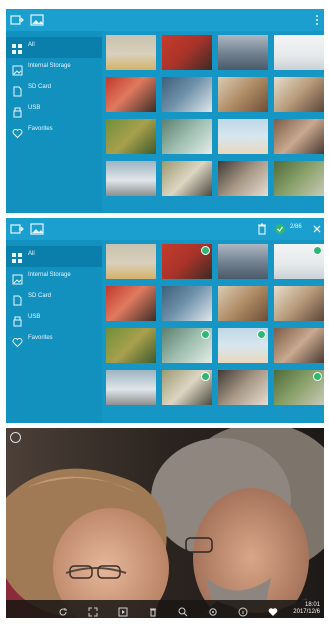  Describe the element at coordinates (49, 275) in the screenshot. I see `sidebar-item-label: Internal Storage` at that location.